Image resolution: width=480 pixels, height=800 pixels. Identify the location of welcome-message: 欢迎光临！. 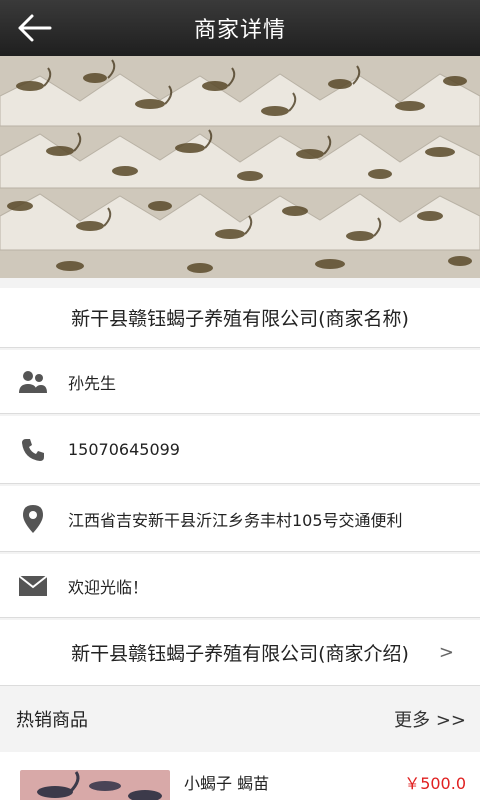
(108, 587).